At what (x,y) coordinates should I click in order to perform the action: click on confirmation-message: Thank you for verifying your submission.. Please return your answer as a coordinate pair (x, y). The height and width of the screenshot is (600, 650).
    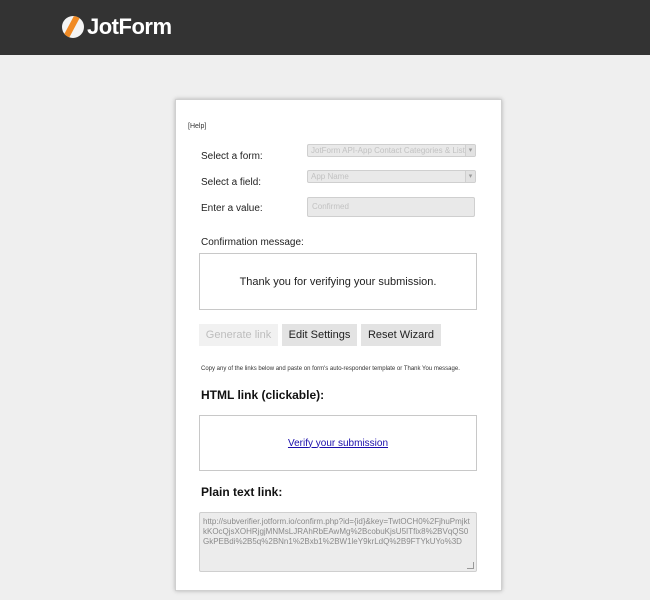
    Looking at the image, I should click on (338, 281).